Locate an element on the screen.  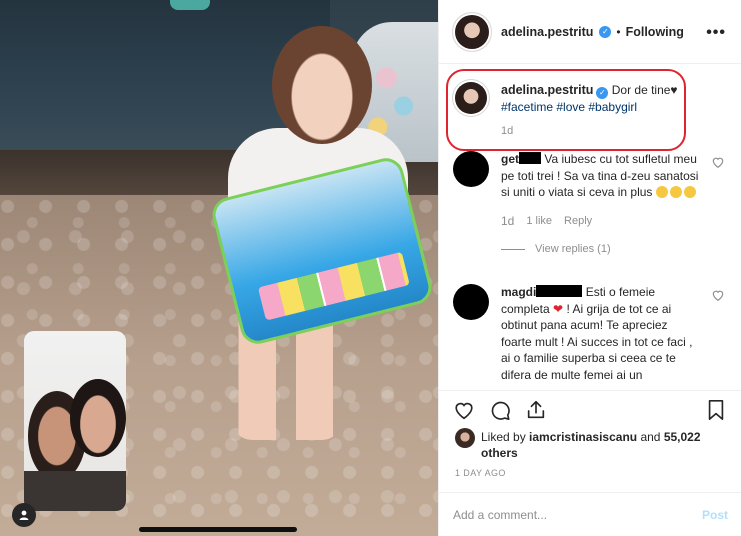
bookmark-icon is located at coordinates (716, 410).